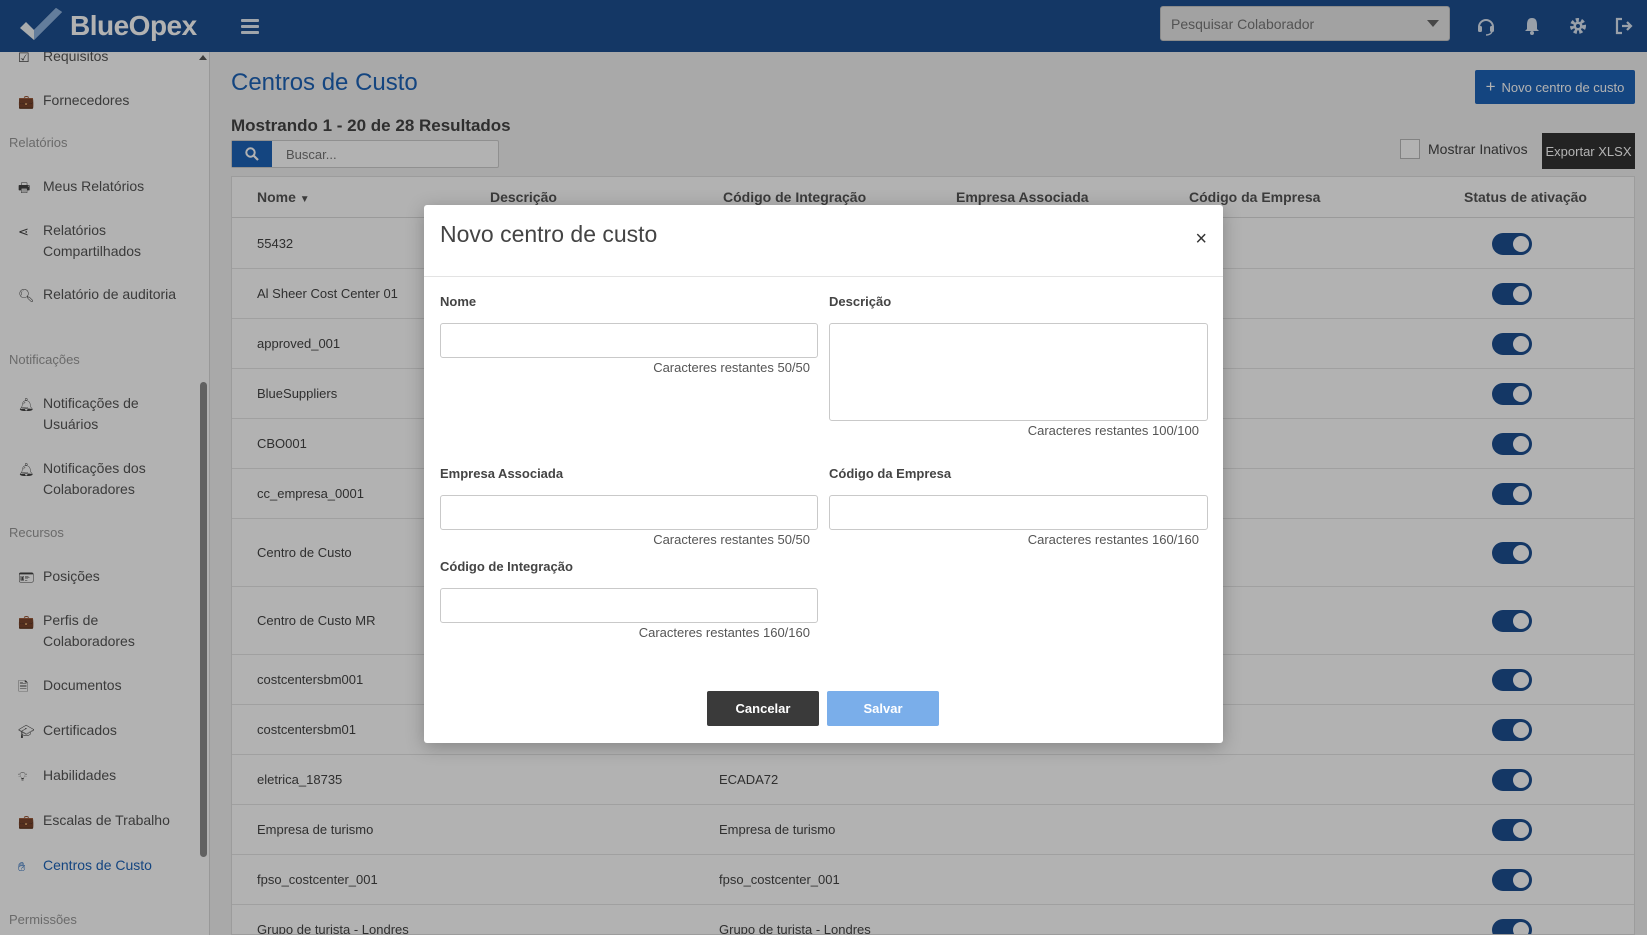 The image size is (1647, 935). Describe the element at coordinates (629, 605) in the screenshot. I see `codigo-integracao-input` at that location.